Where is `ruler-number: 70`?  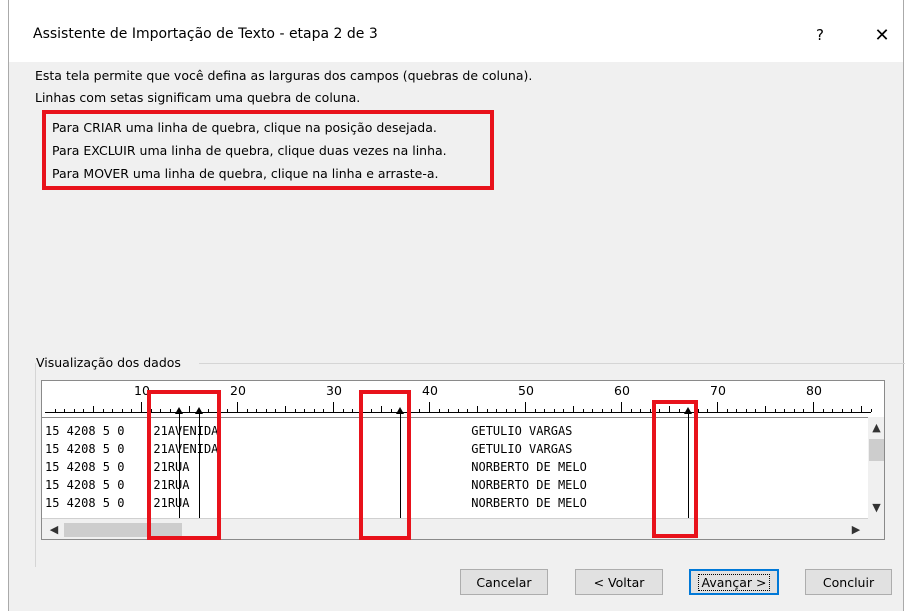
ruler-number: 70 is located at coordinates (718, 390).